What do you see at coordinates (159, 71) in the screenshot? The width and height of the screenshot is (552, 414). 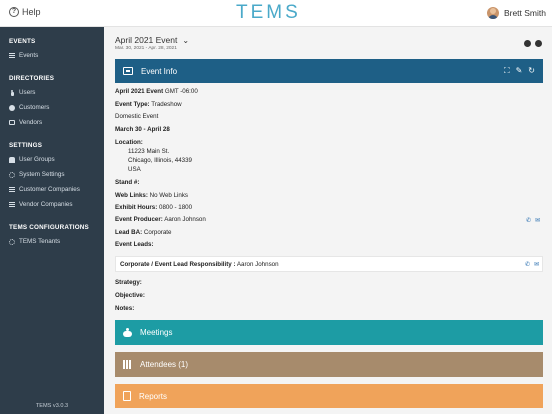 I see `event-info-title: Event Info` at bounding box center [159, 71].